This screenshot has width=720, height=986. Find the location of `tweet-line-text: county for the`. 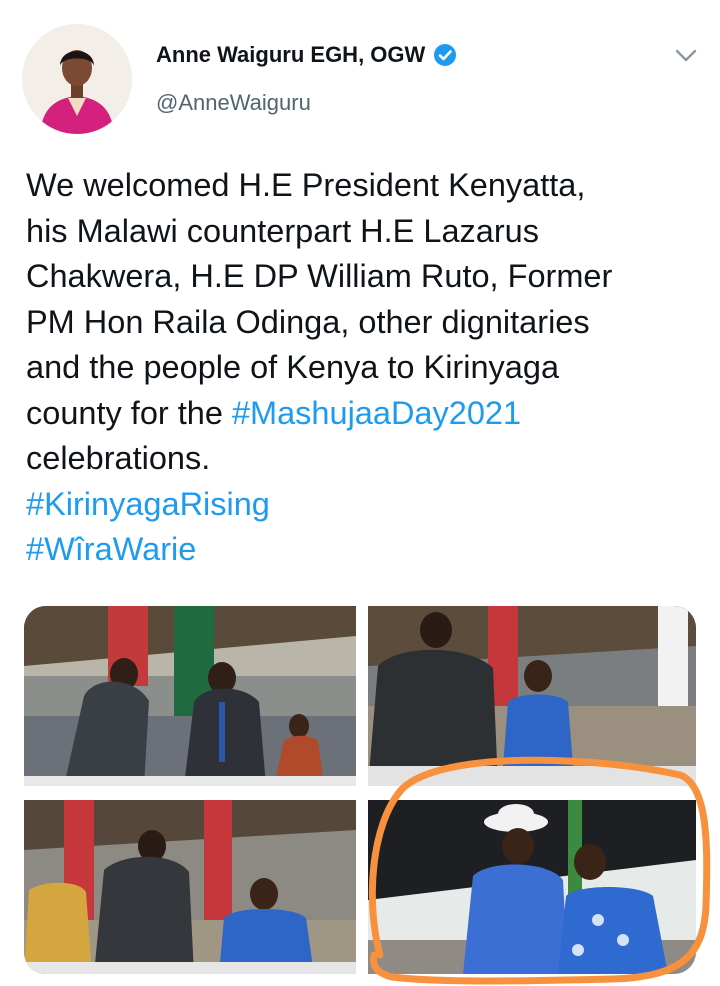

tweet-line-text: county for the is located at coordinates (129, 412).